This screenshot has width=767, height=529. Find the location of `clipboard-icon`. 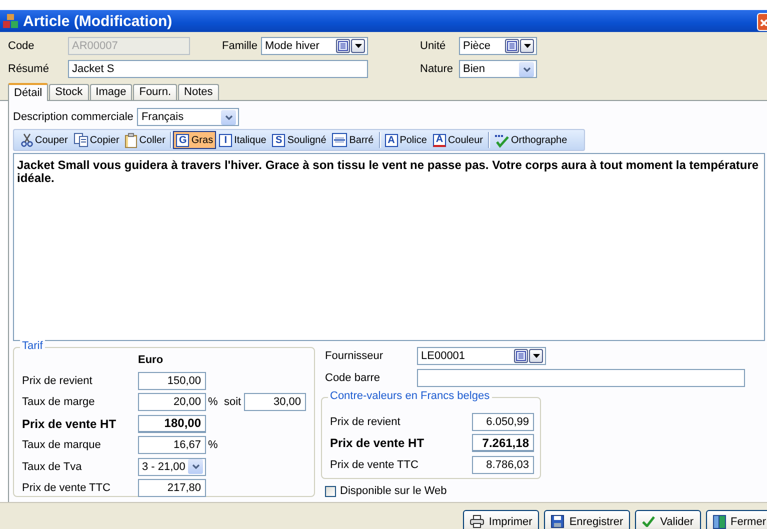

clipboard-icon is located at coordinates (131, 140).